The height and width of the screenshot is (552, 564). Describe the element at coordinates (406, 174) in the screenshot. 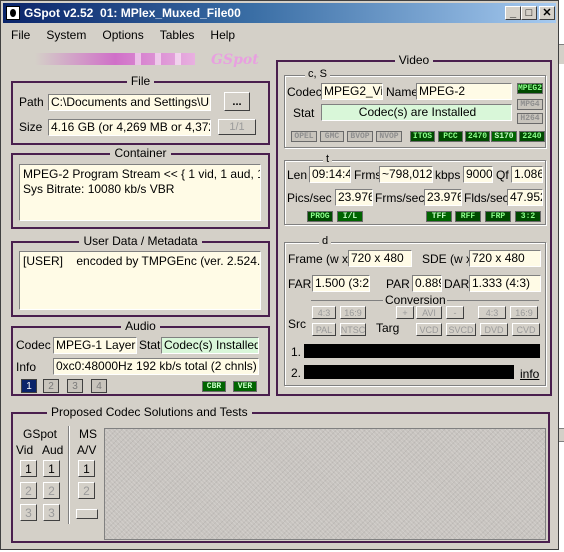

I see `frms-field: ~798,012` at that location.